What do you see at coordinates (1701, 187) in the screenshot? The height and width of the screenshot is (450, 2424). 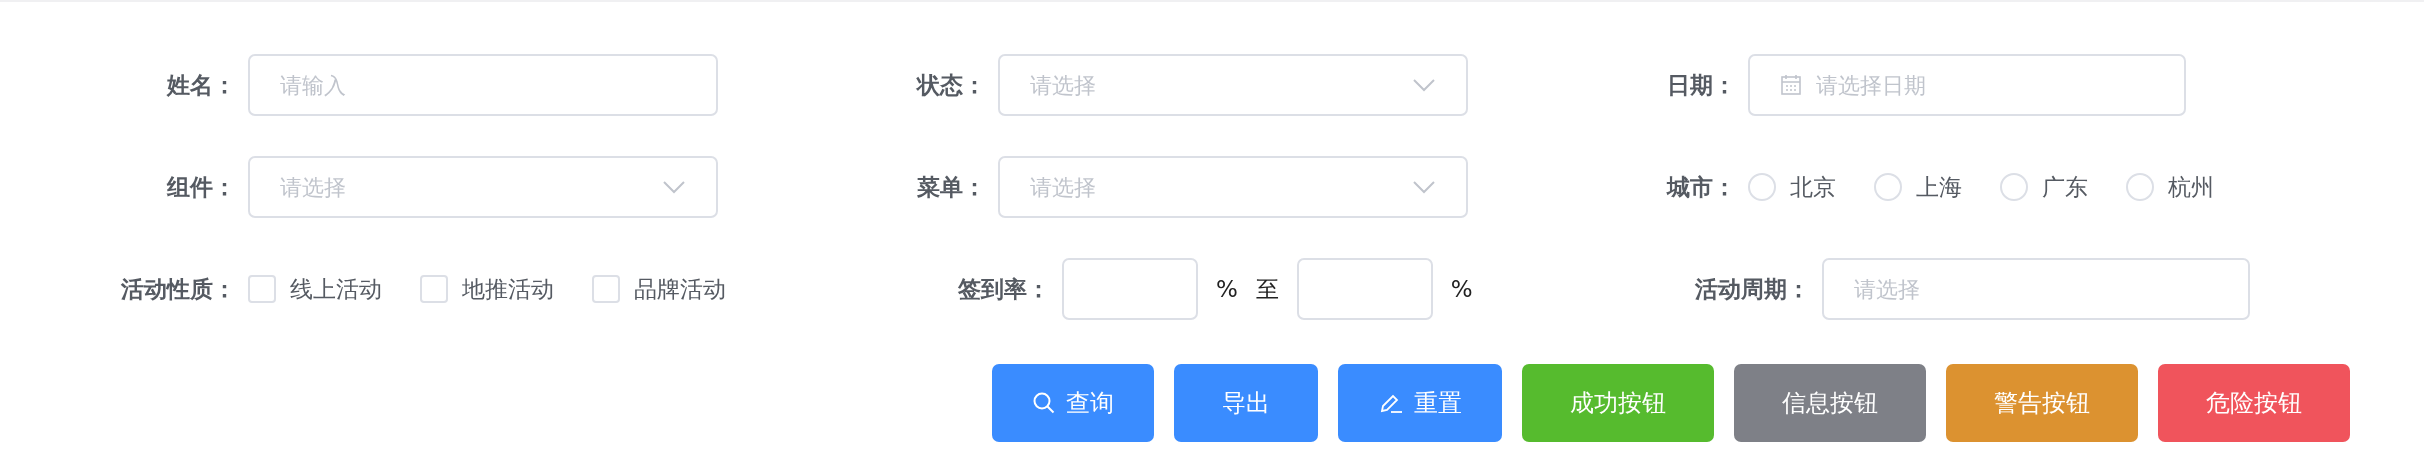 I see `field-label: 城市：` at bounding box center [1701, 187].